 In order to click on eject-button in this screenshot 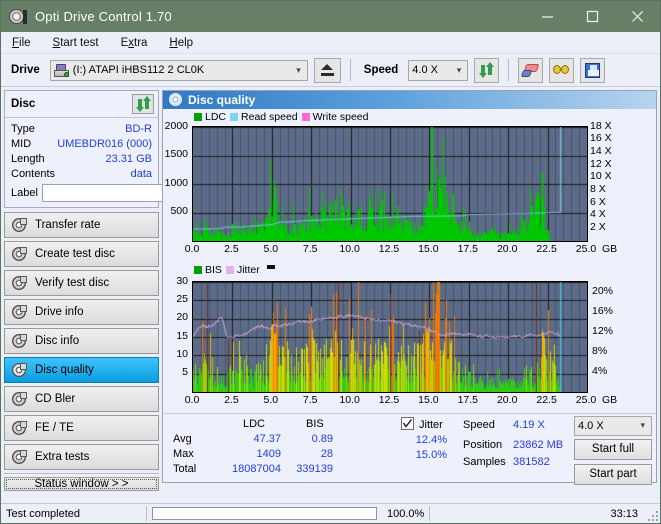, I will do `click(327, 70)`.